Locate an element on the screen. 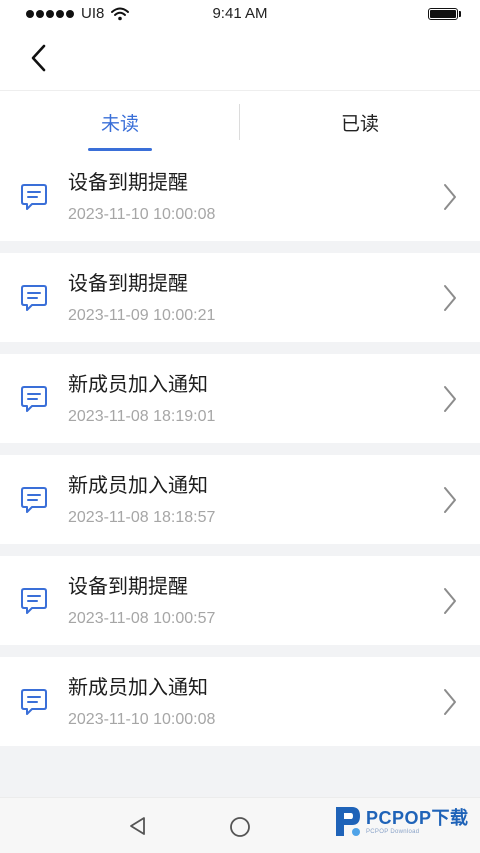 The image size is (480, 853). status-bar: UI8 9:41 AM is located at coordinates (240, 15).